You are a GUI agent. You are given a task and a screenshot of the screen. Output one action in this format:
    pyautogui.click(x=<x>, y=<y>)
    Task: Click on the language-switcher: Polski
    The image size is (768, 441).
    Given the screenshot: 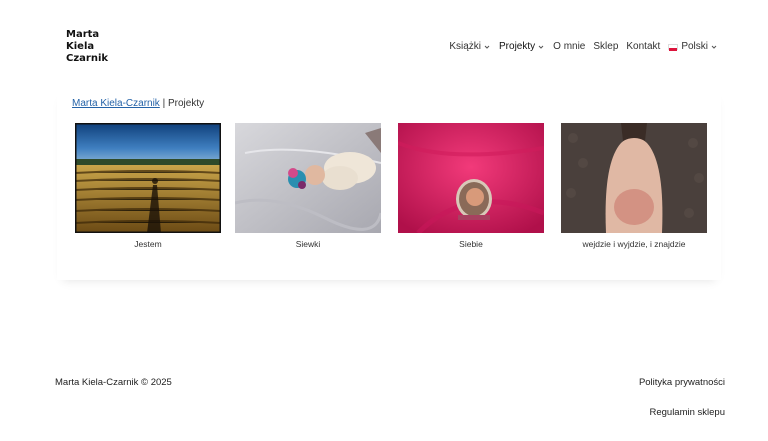 What is the action you would take?
    pyautogui.click(x=693, y=46)
    